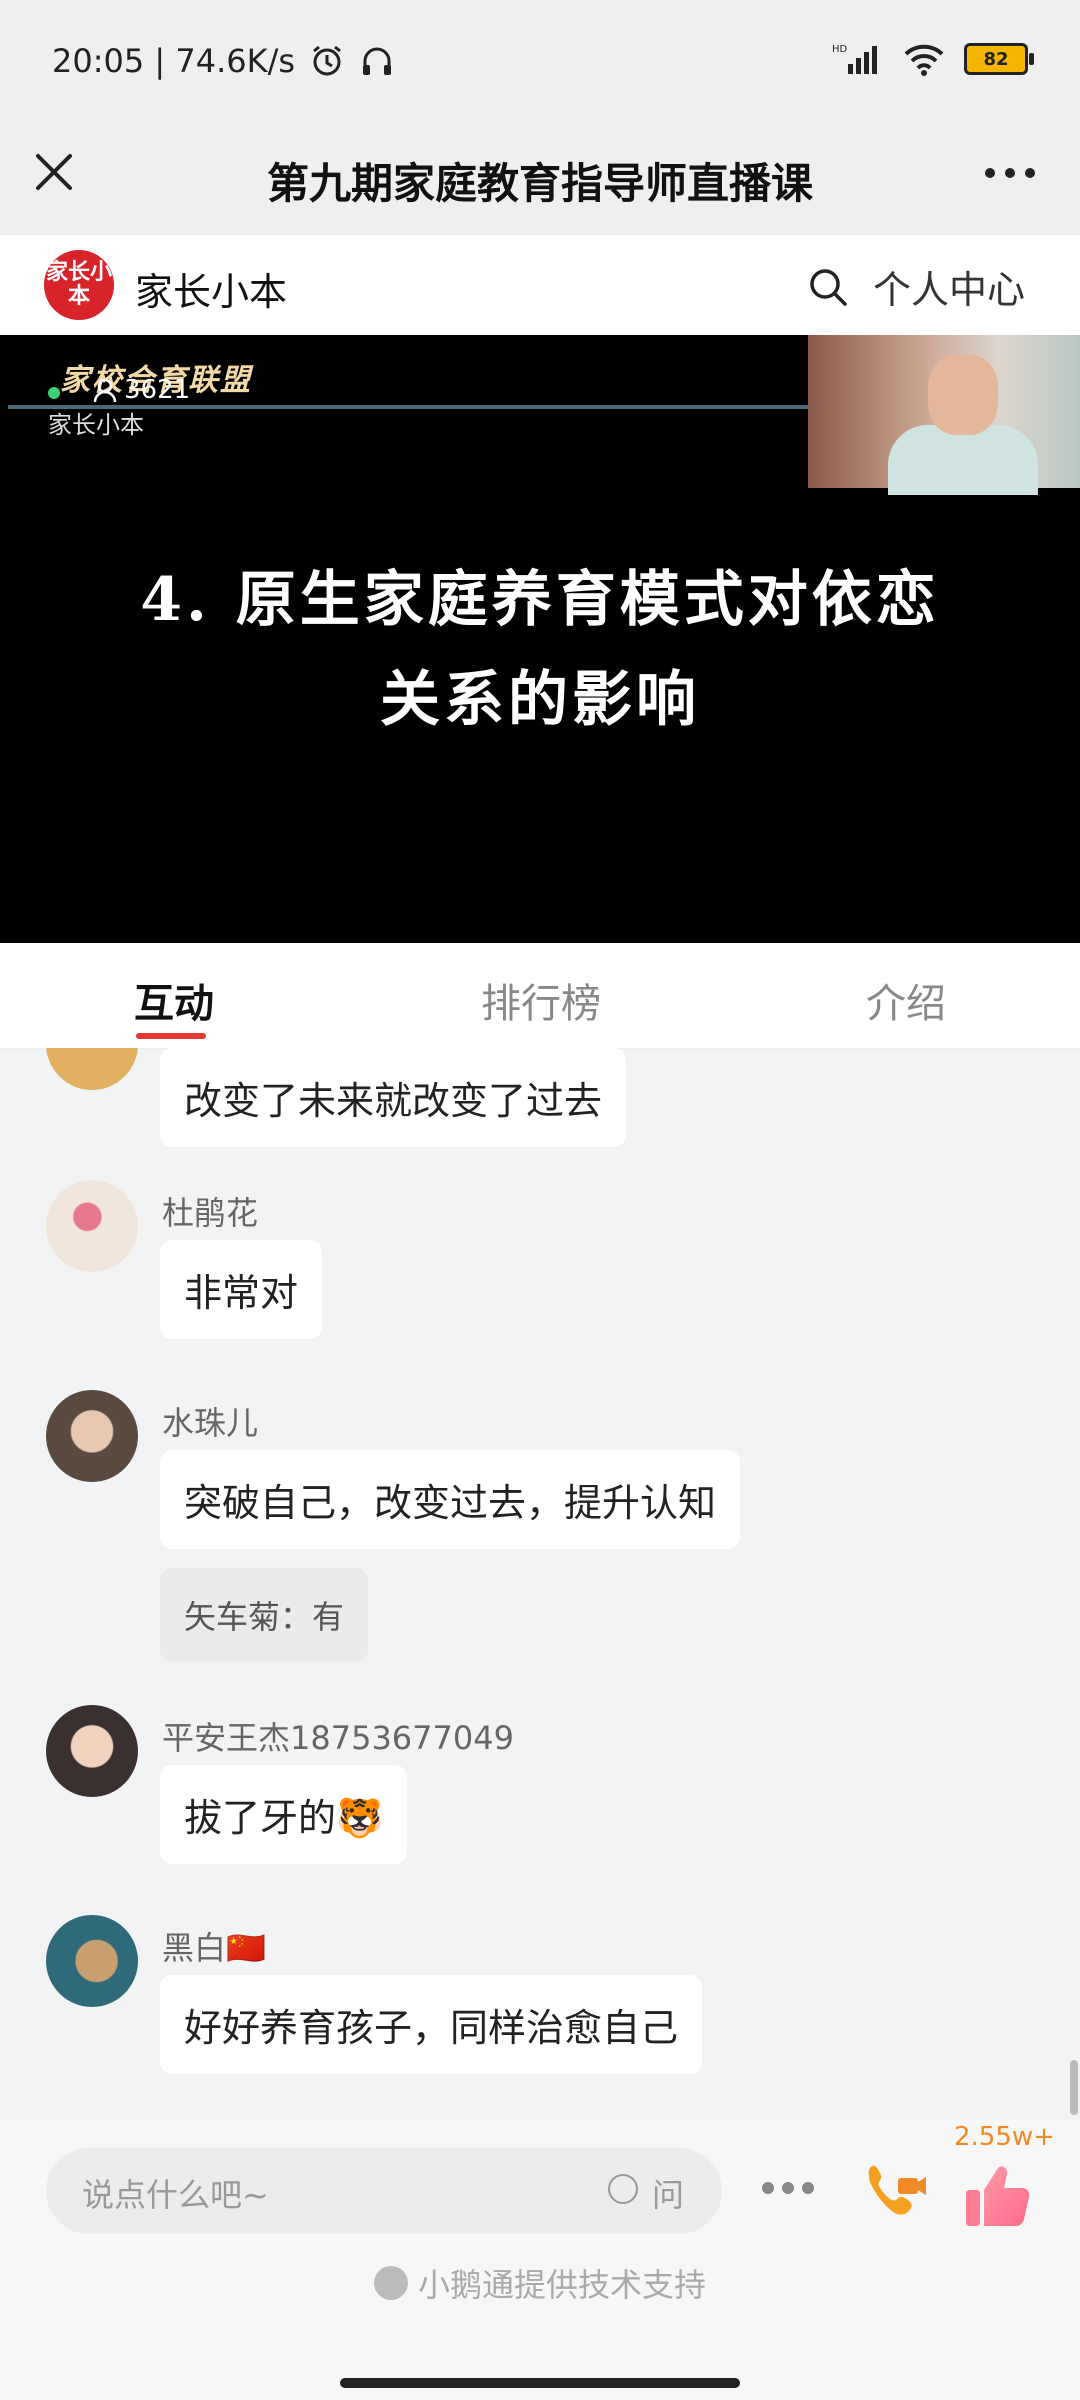 The width and height of the screenshot is (1080, 2400). Describe the element at coordinates (174, 1000) in the screenshot. I see `tab-interaction: 互动` at that location.